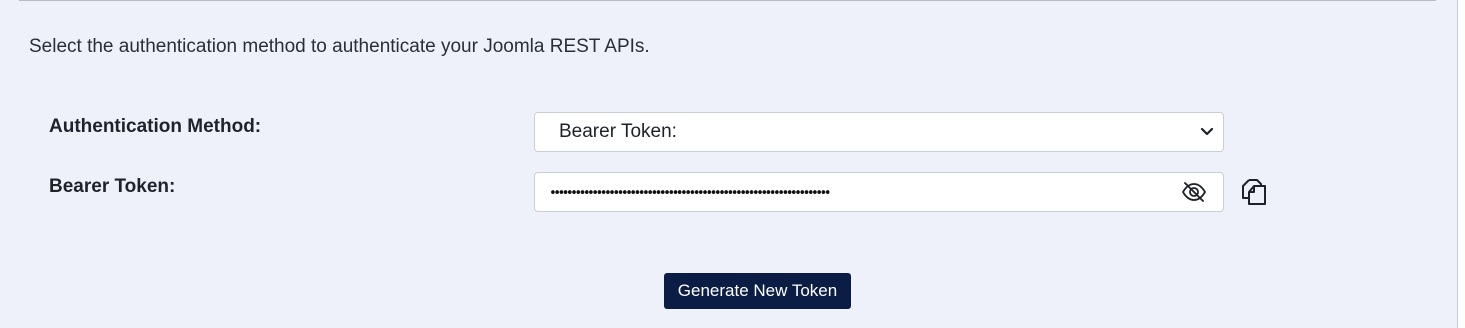 The image size is (1465, 328). Describe the element at coordinates (1254, 192) in the screenshot. I see `copy-icon` at that location.